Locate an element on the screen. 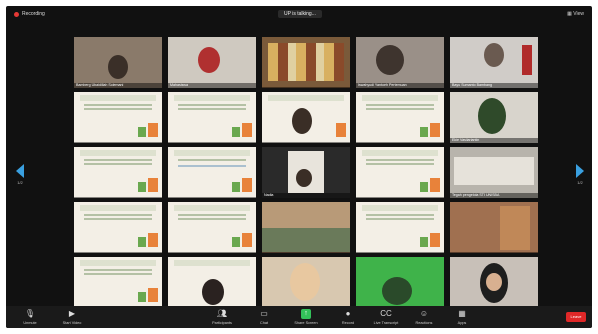  view-label: View is located at coordinates (578, 14).